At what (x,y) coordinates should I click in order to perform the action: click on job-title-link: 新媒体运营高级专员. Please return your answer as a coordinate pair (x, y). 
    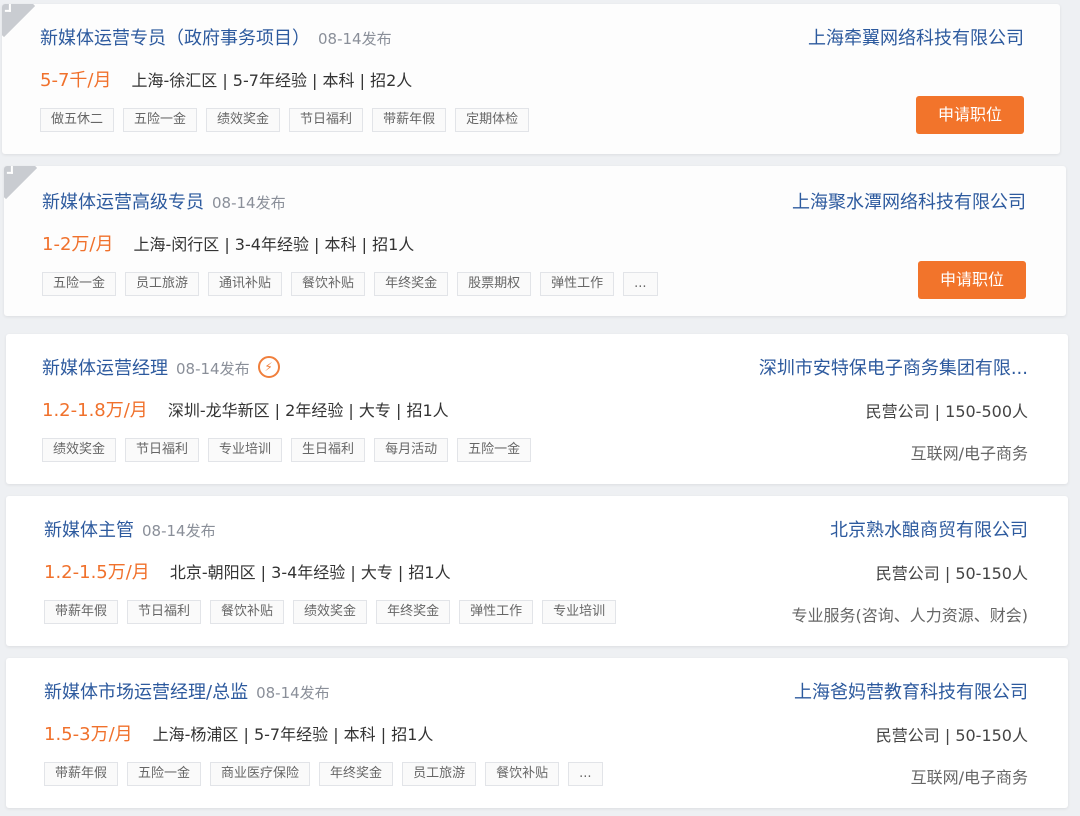
    Looking at the image, I should click on (123, 202).